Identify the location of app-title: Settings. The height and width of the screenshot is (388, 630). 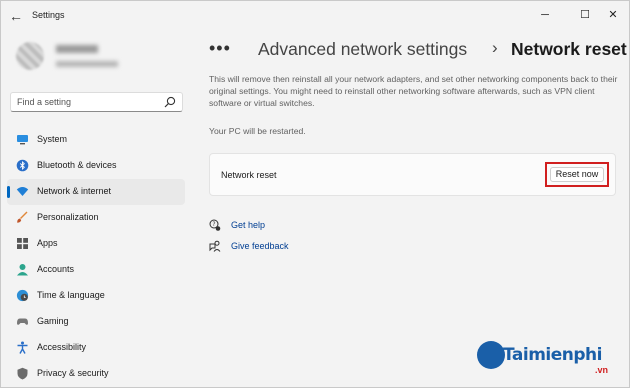
(48, 15).